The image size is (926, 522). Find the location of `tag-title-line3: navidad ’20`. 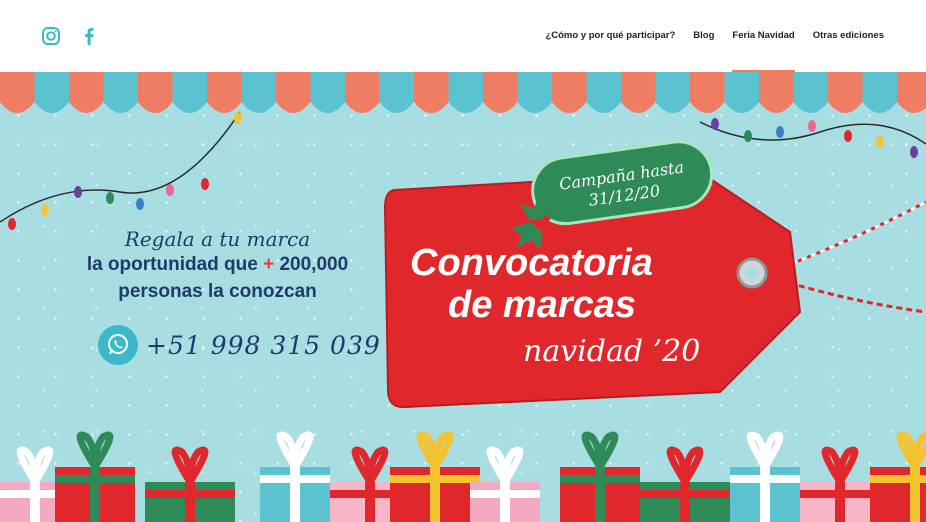

tag-title-line3: navidad ’20 is located at coordinates (612, 351).